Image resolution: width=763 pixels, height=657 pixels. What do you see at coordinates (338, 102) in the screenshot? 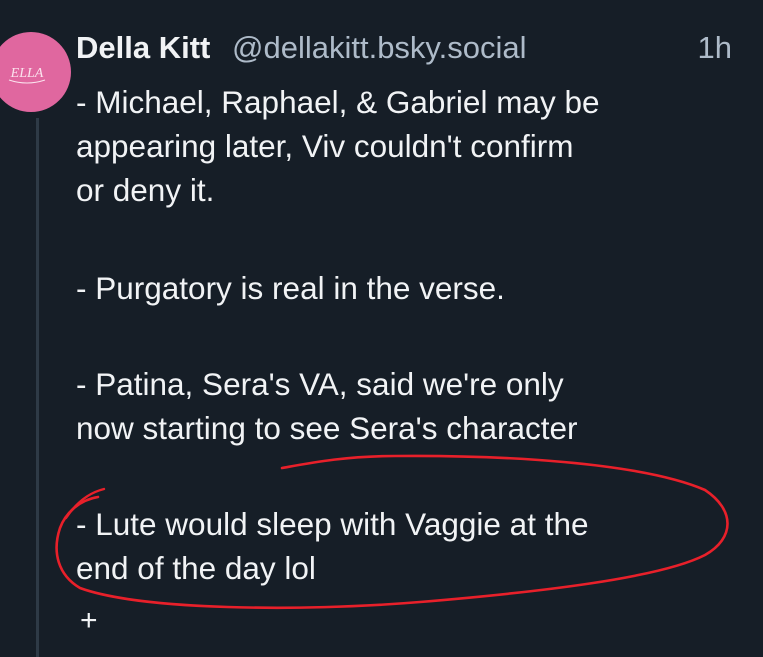
I see `post-text-line: - Michael, Raphael, & Gabriel may be` at bounding box center [338, 102].